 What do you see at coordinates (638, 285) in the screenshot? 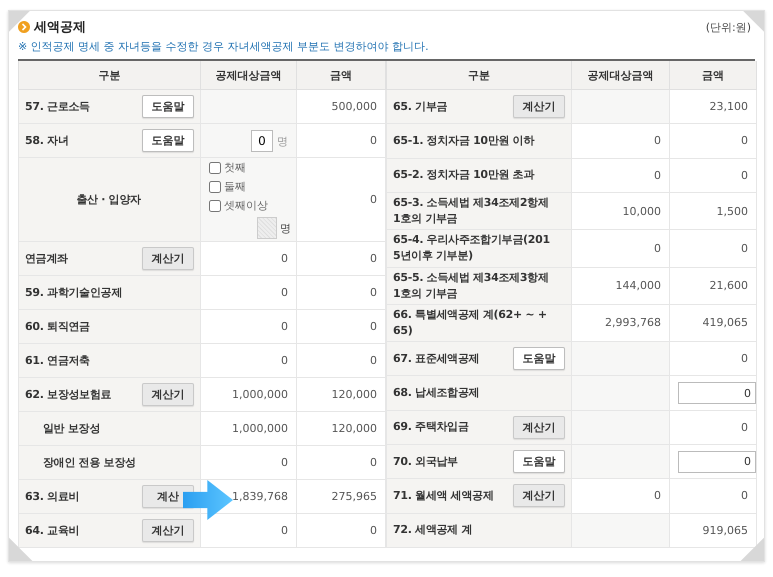
I see `target-amount: 144,000` at bounding box center [638, 285].